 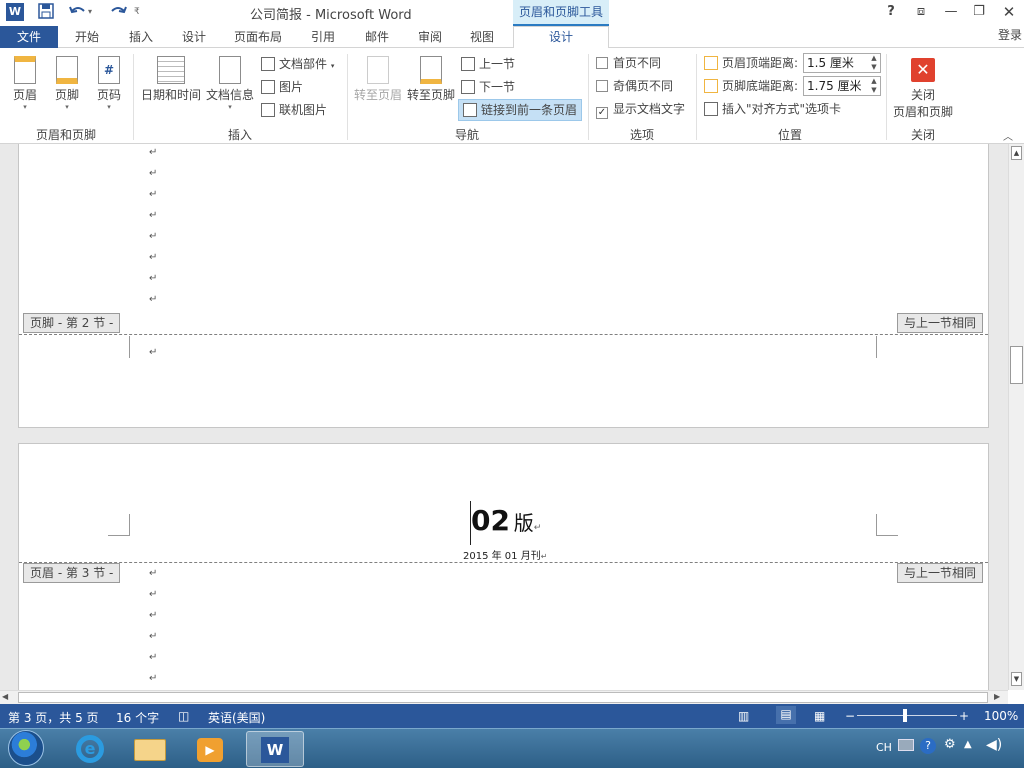 I want to click on redo-icon, so click(x=117, y=12).